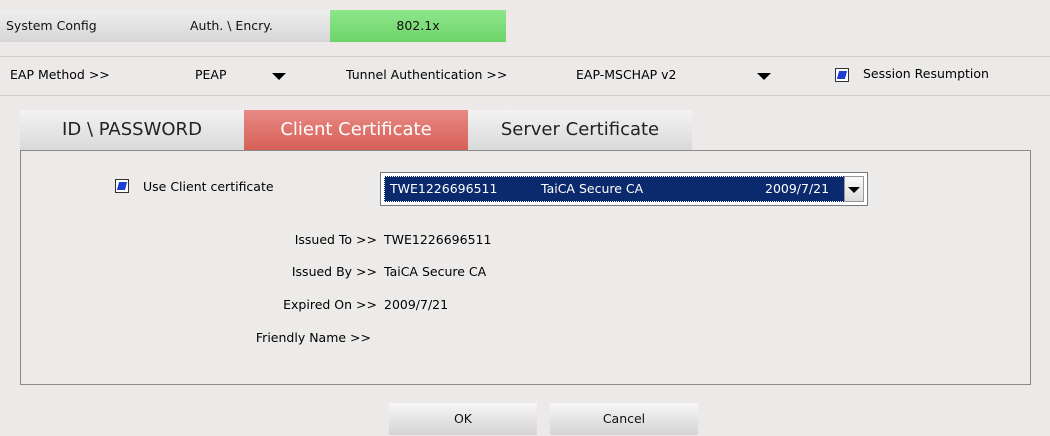  I want to click on session-resumption-checkbox, so click(842, 75).